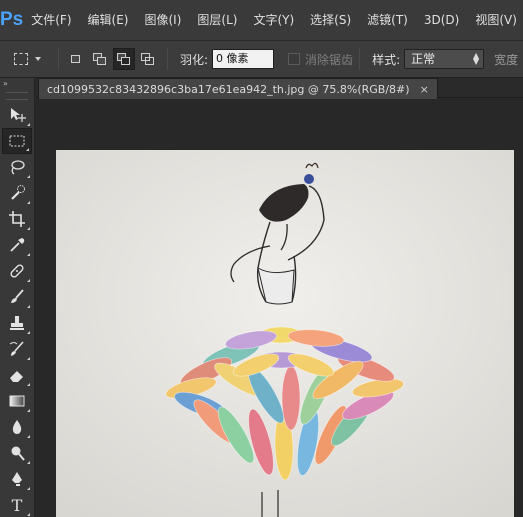 The width and height of the screenshot is (523, 517). I want to click on stamp-icon, so click(17, 323).